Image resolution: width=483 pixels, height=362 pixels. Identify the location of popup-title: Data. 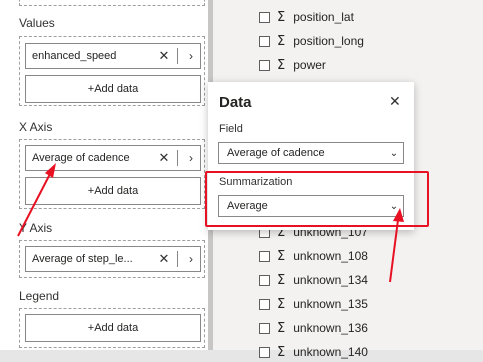
(235, 102).